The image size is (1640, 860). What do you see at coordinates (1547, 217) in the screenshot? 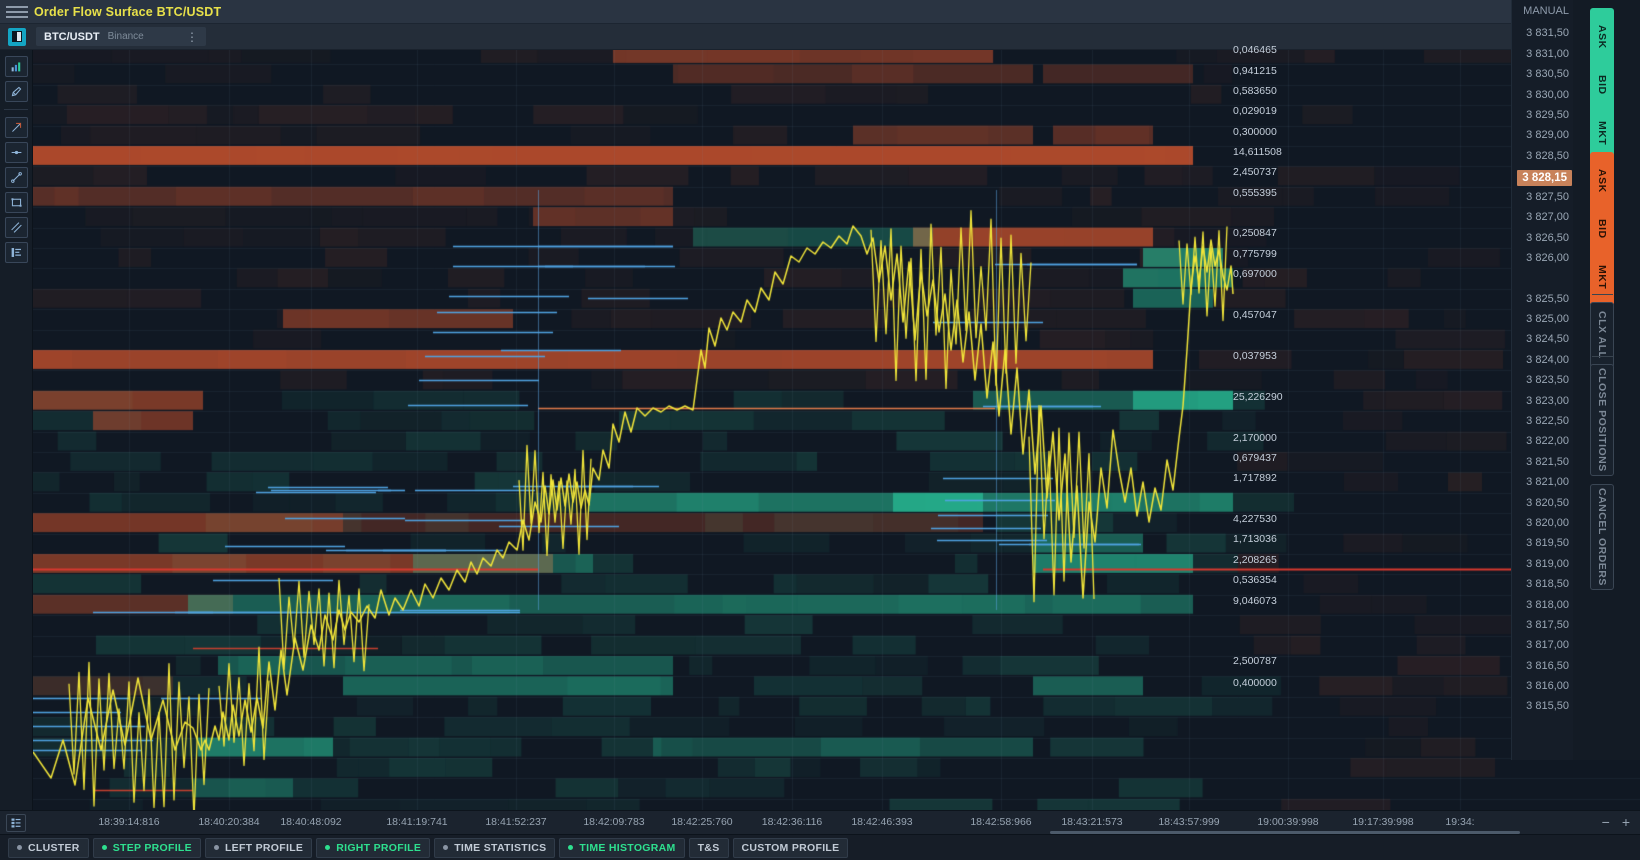
I see `price-tick-label: 3 827,00` at bounding box center [1547, 217].